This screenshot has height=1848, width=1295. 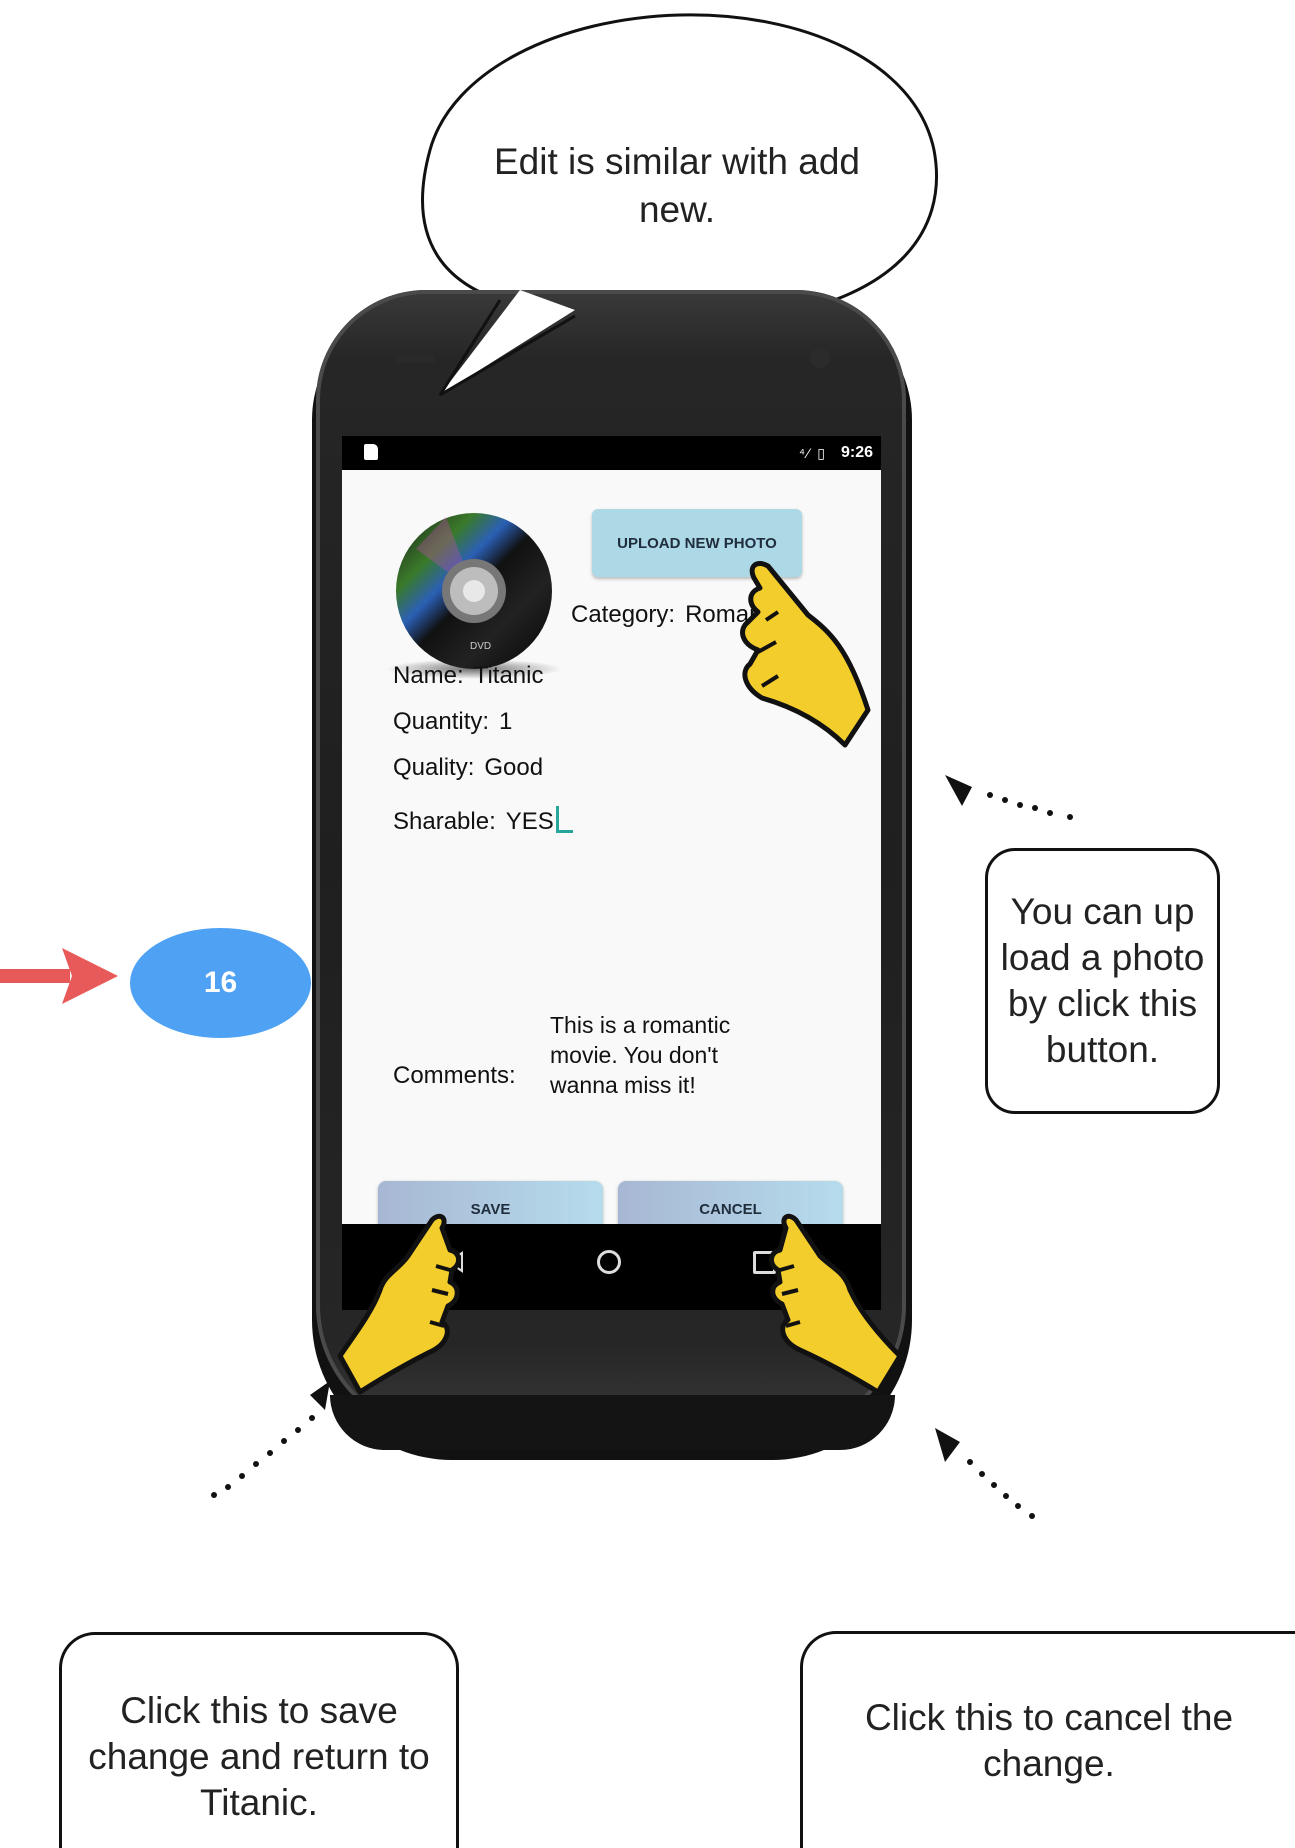 What do you see at coordinates (220, 983) in the screenshot?
I see `step-number-badge: 16` at bounding box center [220, 983].